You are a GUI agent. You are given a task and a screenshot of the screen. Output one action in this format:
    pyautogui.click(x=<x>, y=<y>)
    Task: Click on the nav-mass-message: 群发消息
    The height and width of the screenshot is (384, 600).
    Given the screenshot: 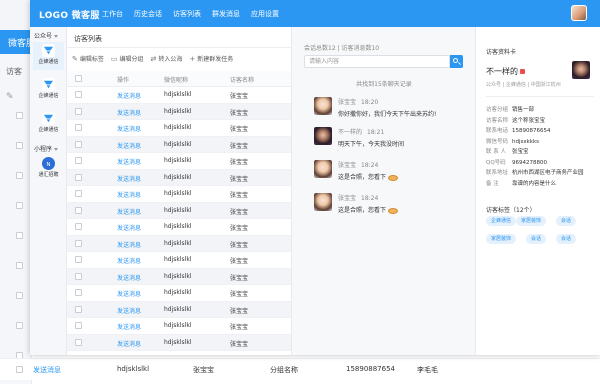 What is the action you would take?
    pyautogui.click(x=226, y=14)
    